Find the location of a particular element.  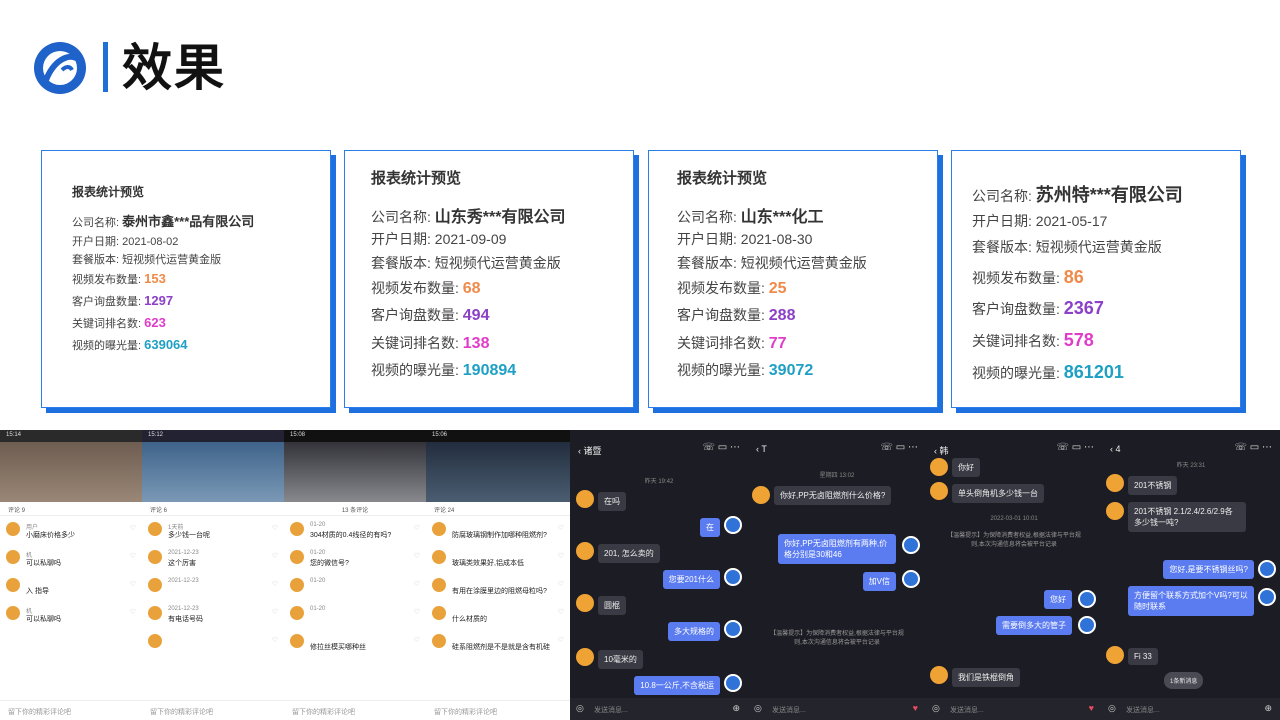

list-item: 用户 小磨床价格多少 ♡ is located at coordinates (71, 532).